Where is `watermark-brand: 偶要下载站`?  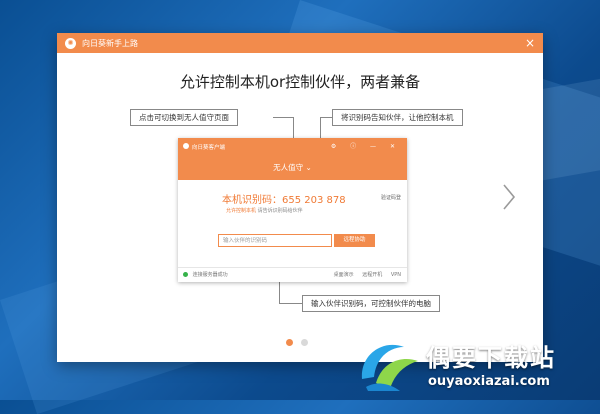
watermark-brand: 偶要下载站 is located at coordinates (491, 358).